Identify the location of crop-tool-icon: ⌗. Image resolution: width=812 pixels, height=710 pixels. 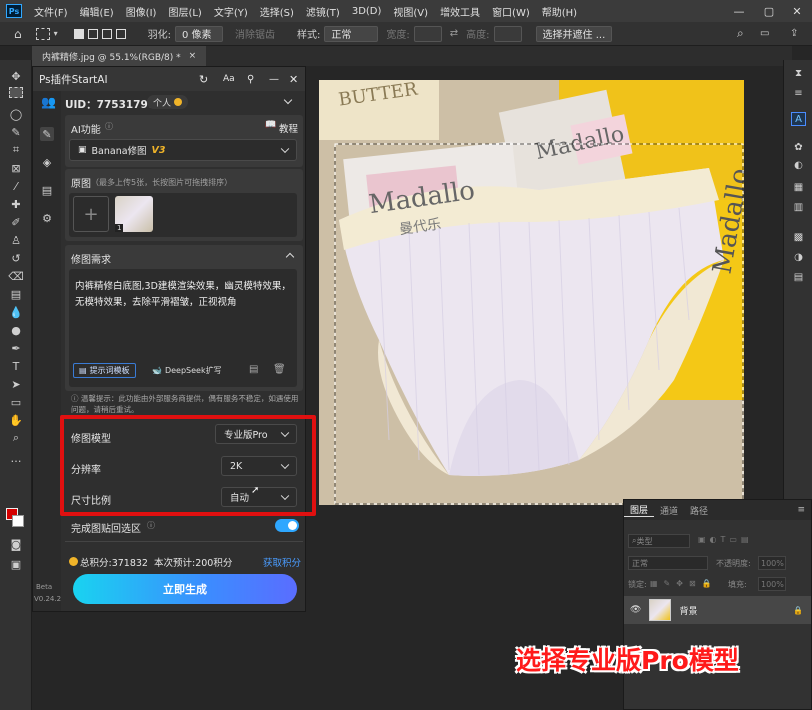
(16, 150).